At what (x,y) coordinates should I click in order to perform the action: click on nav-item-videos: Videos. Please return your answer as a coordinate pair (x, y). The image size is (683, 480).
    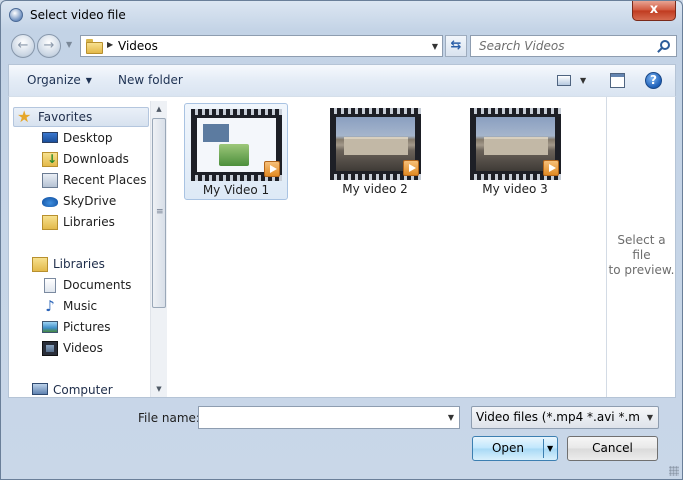
    Looking at the image, I should click on (94, 349).